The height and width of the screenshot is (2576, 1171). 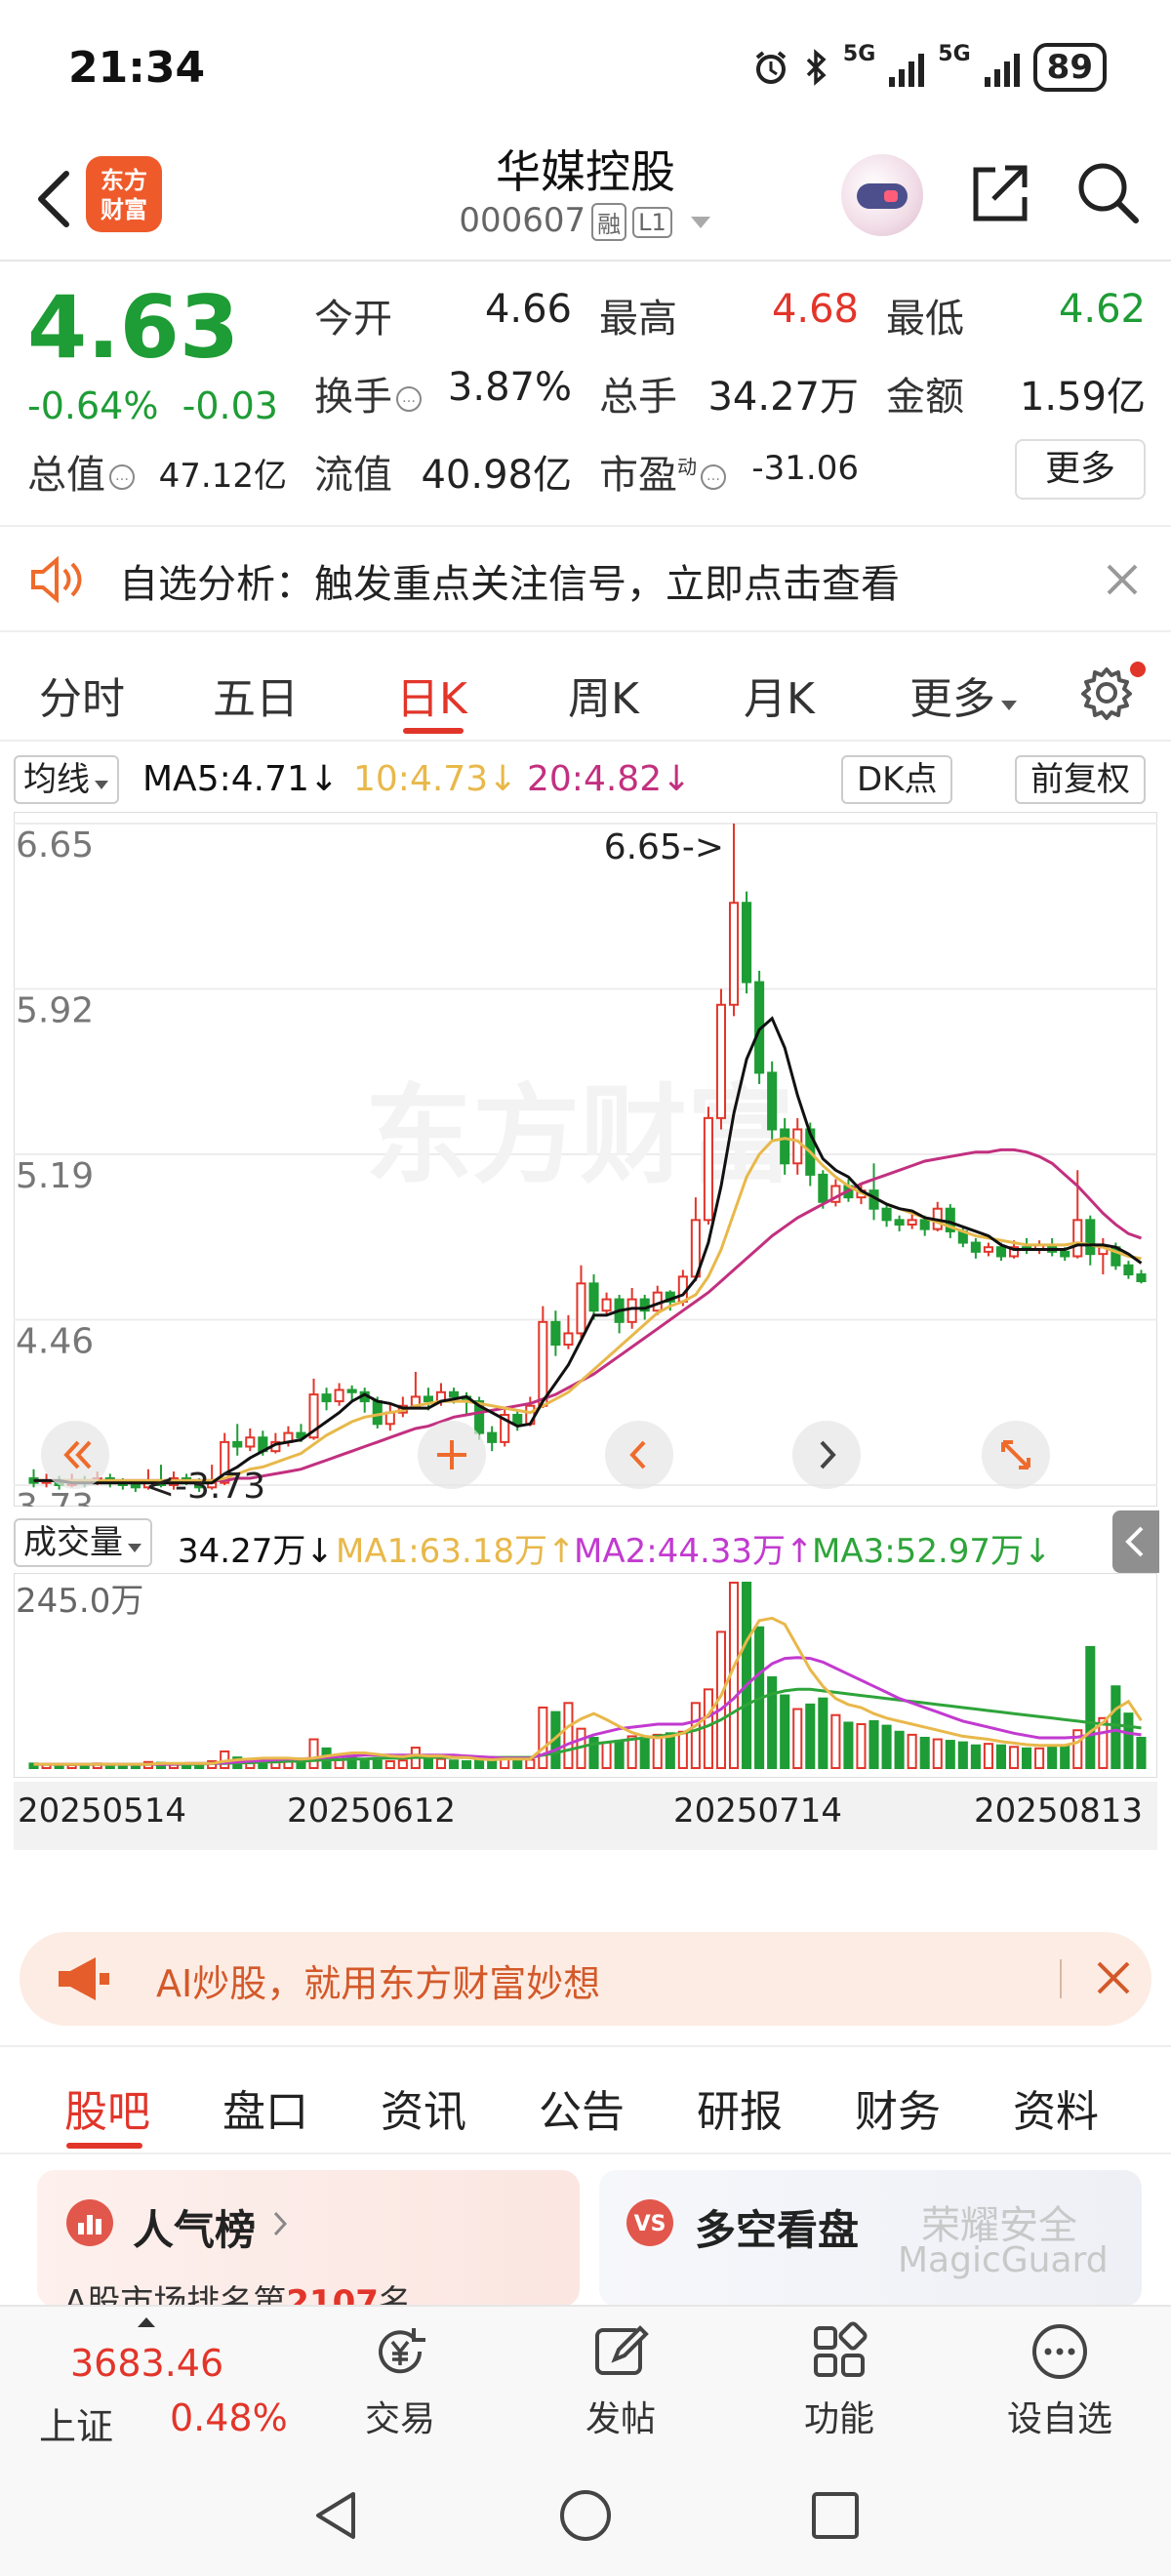 What do you see at coordinates (431, 695) in the screenshot?
I see `tab-daily-k: 日K` at bounding box center [431, 695].